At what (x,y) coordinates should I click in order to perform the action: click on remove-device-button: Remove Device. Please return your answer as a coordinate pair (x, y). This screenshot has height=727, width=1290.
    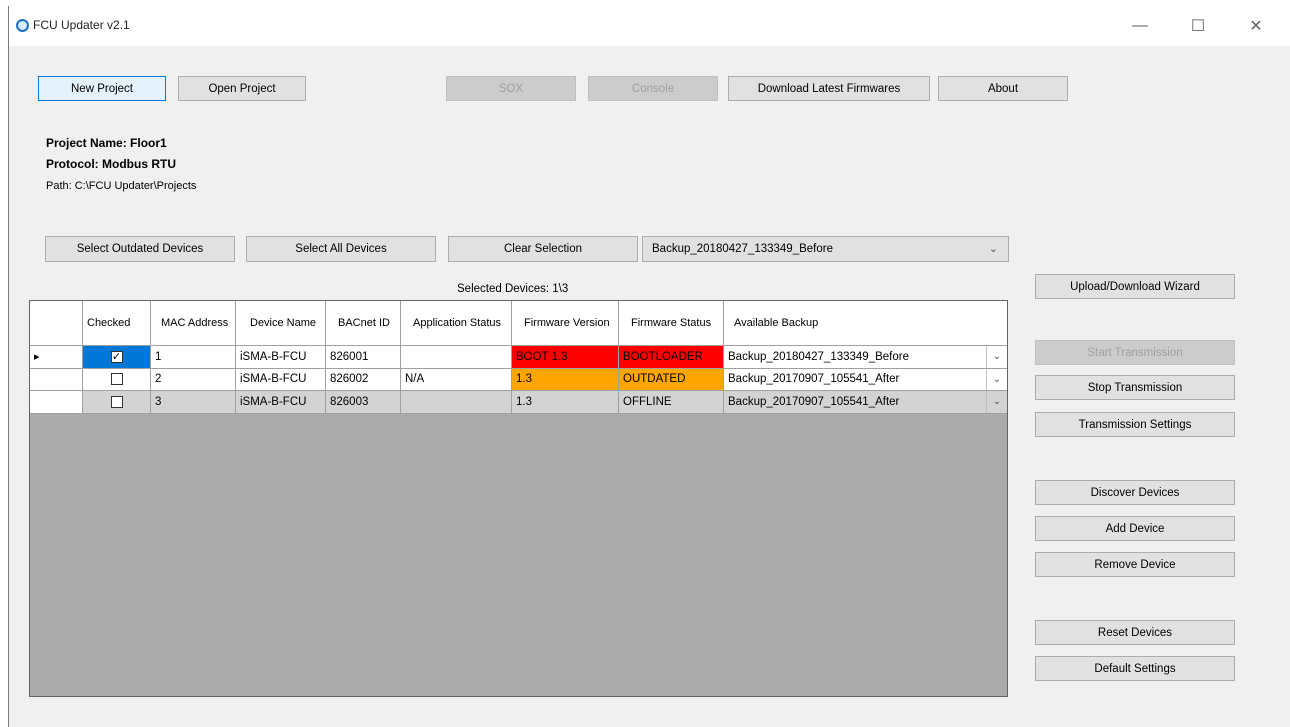
    Looking at the image, I should click on (1135, 564).